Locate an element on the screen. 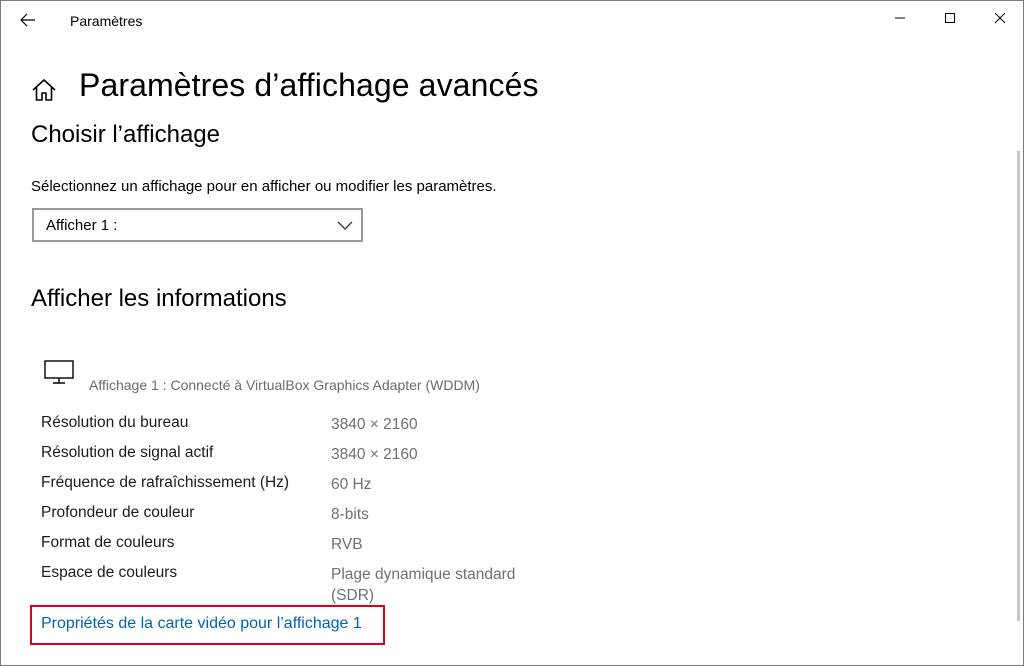  page-title: Paramètres d’affichage avancés is located at coordinates (309, 85).